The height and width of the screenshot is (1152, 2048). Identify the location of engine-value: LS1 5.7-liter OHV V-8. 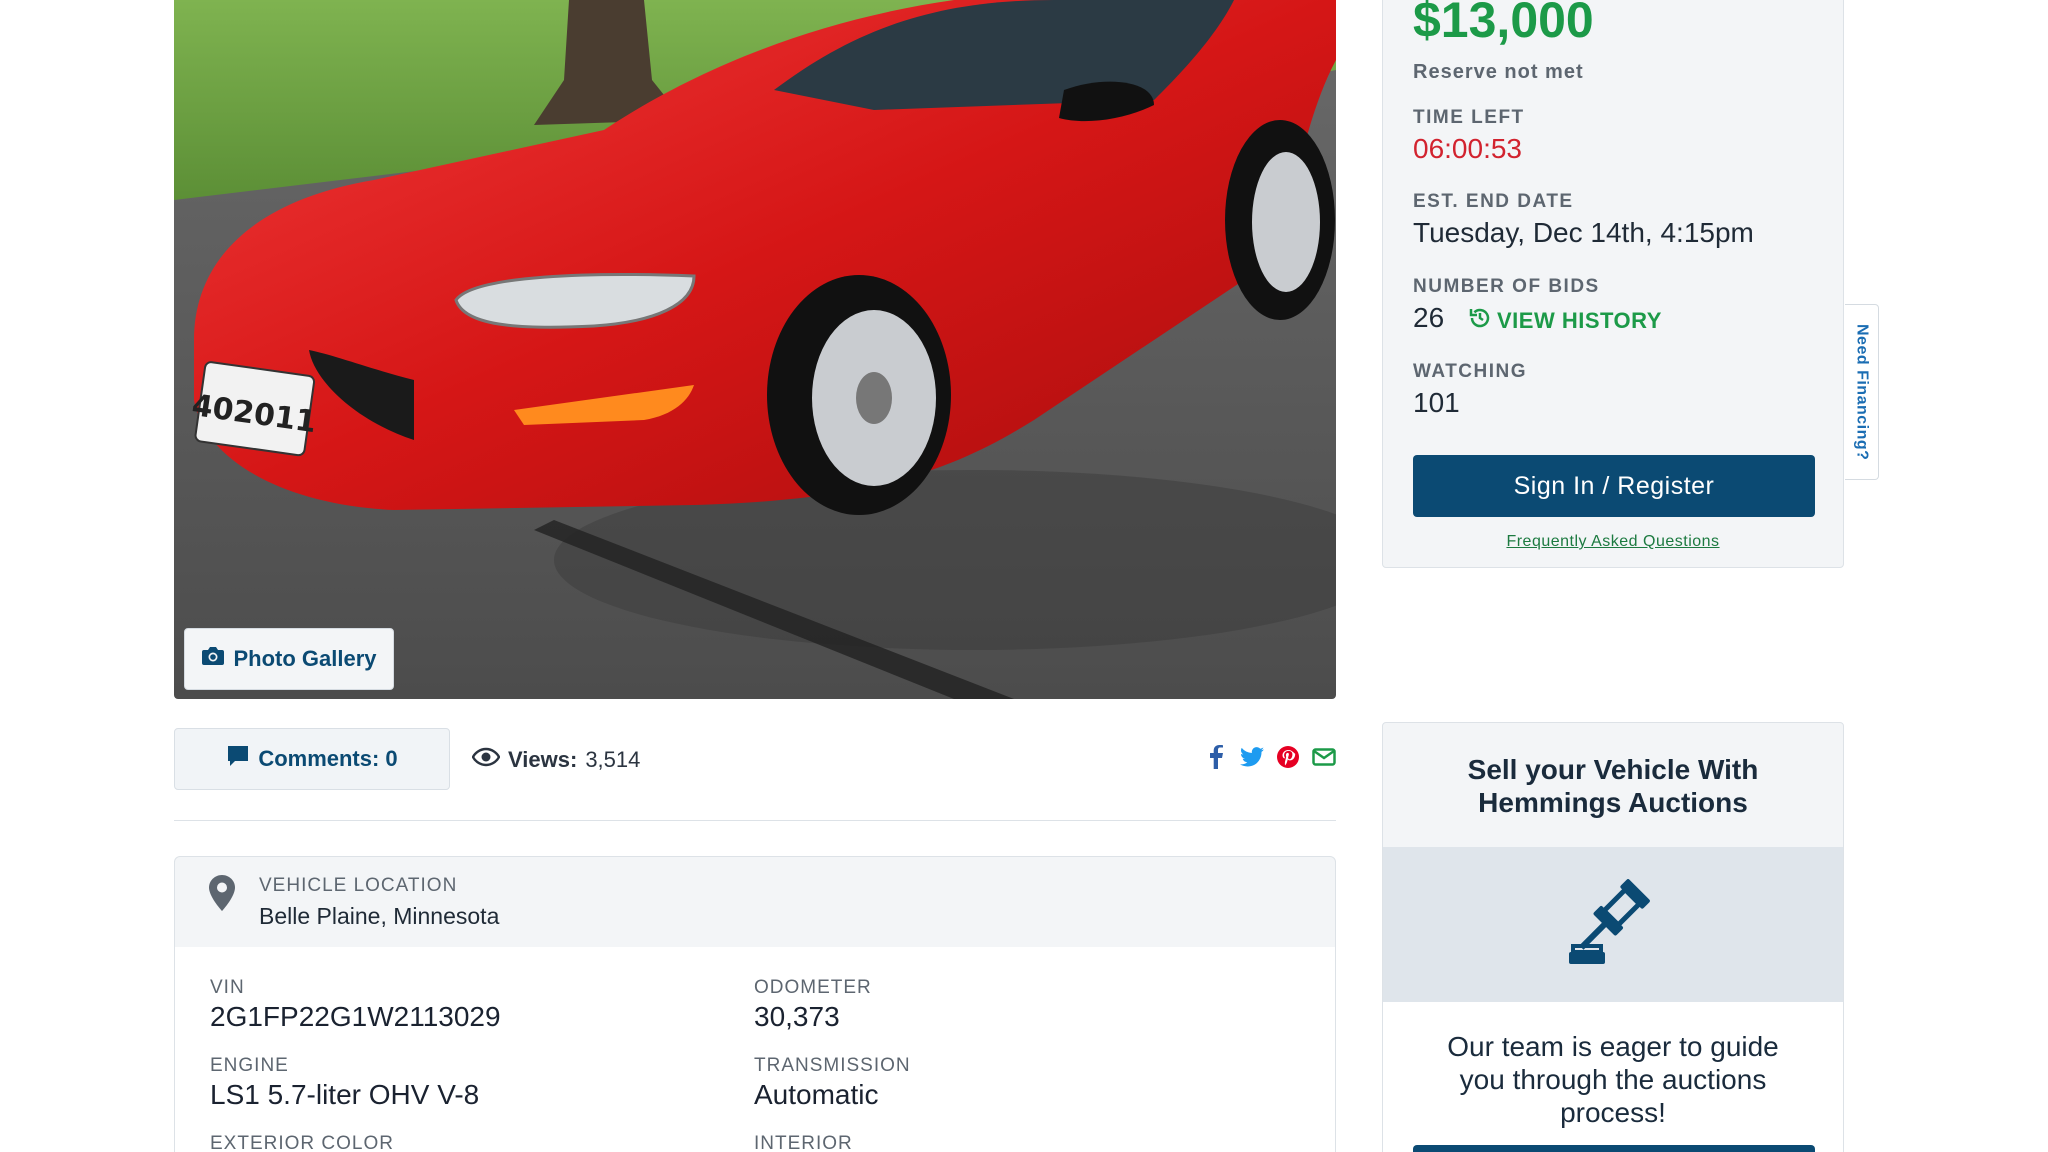
(345, 1094).